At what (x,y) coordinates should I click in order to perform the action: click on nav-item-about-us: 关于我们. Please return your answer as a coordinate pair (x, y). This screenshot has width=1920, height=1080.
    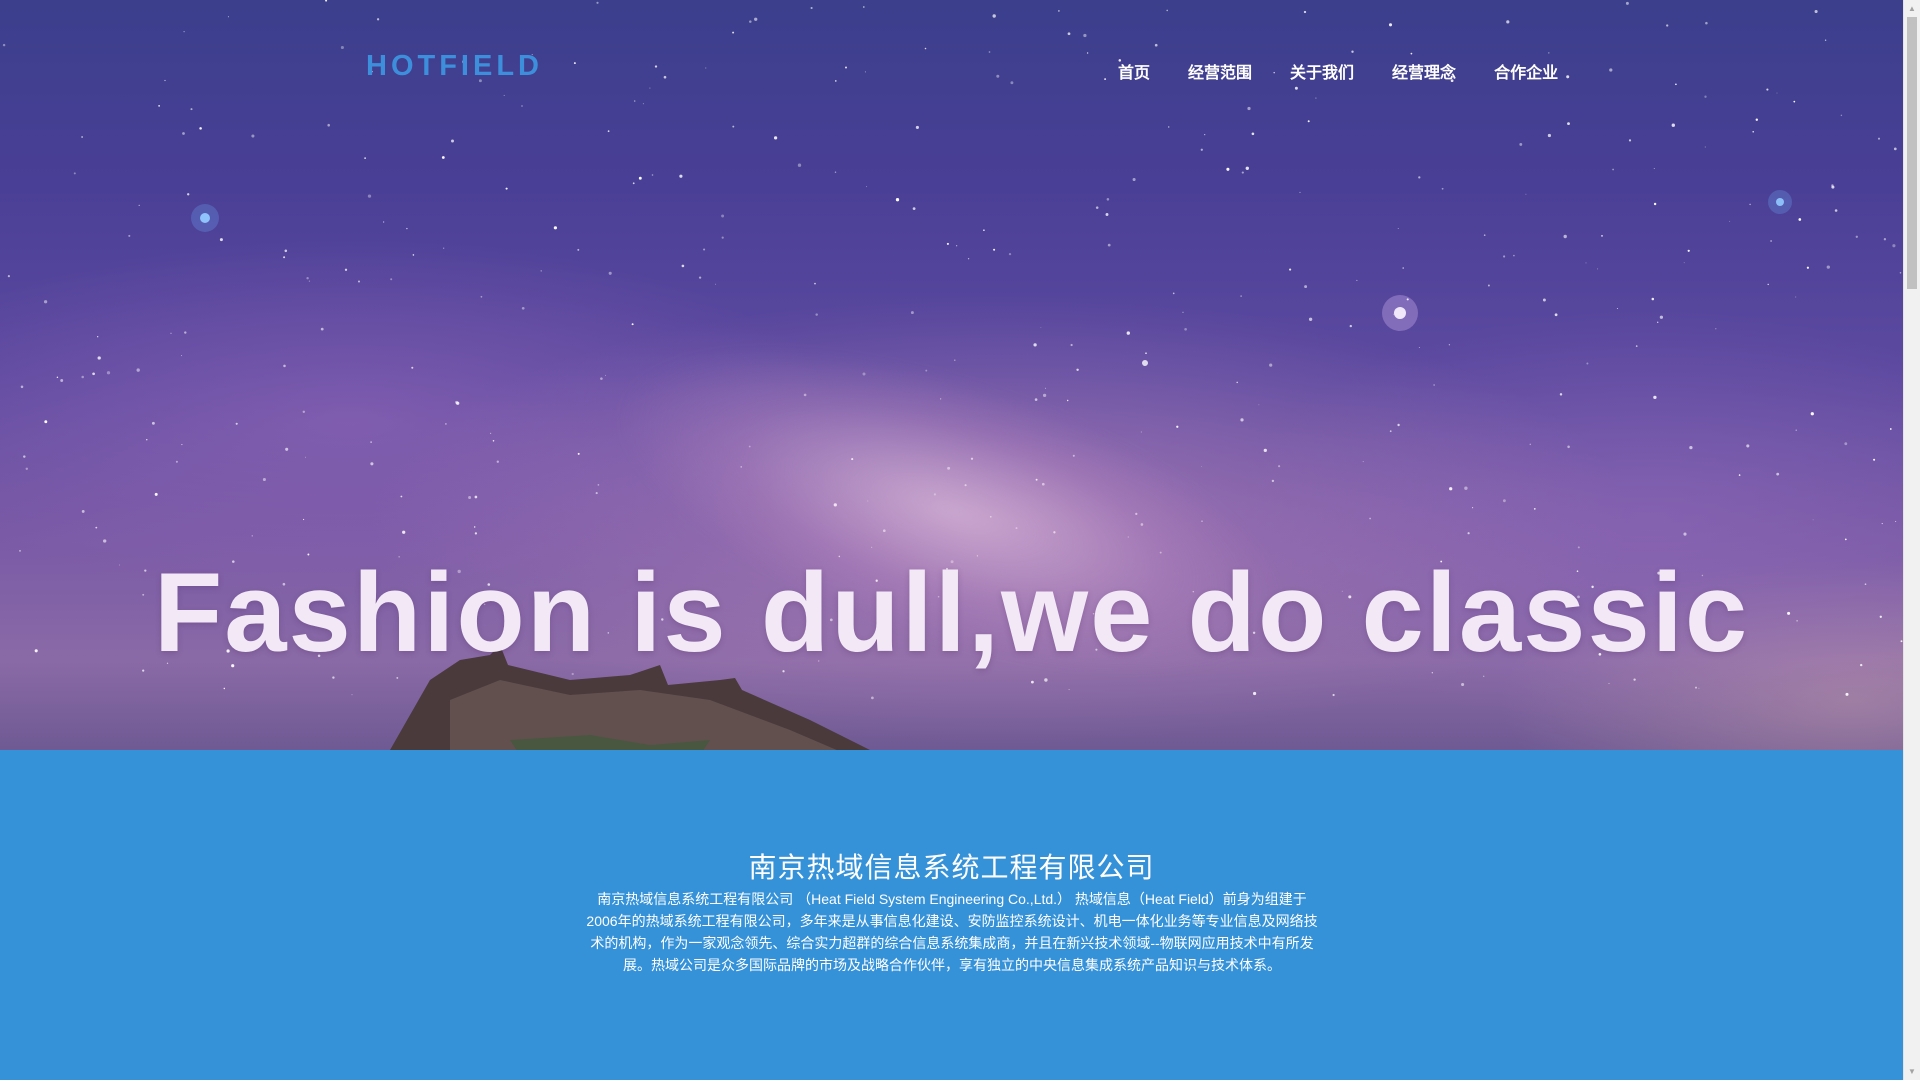
    Looking at the image, I should click on (1322, 71).